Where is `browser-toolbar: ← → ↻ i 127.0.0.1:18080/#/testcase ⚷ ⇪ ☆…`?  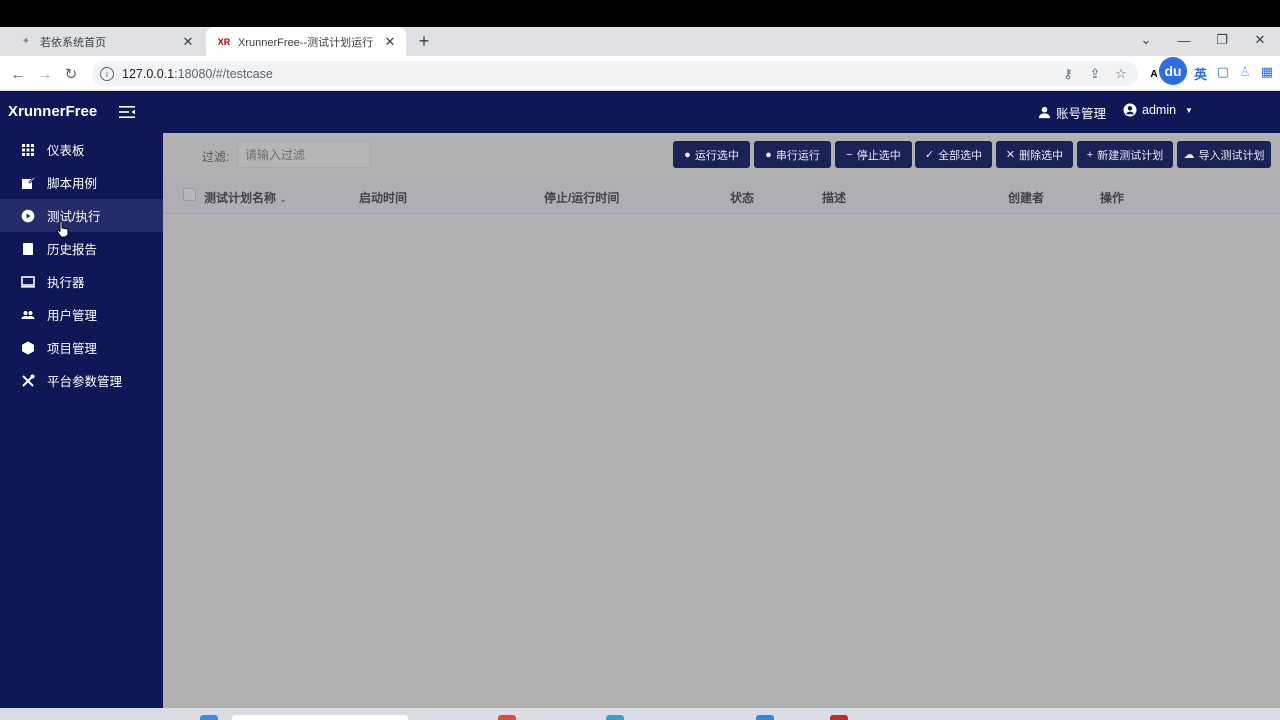 browser-toolbar: ← → ↻ i 127.0.0.1:18080/#/testcase ⚷ ⇪ ☆… is located at coordinates (640, 73).